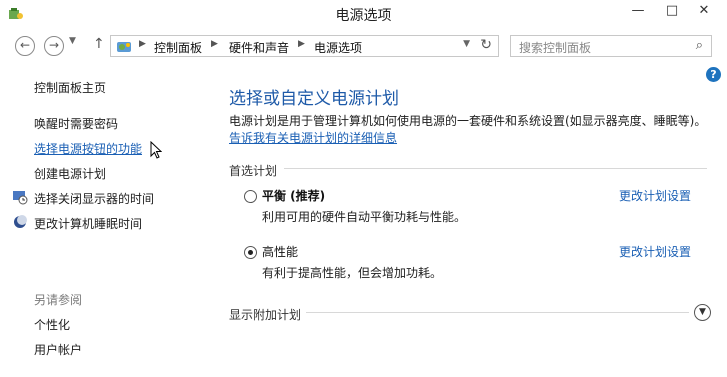 The width and height of the screenshot is (727, 377). I want to click on sidebar-item-power-buttons: 选择电源按钮的功能, so click(88, 148).